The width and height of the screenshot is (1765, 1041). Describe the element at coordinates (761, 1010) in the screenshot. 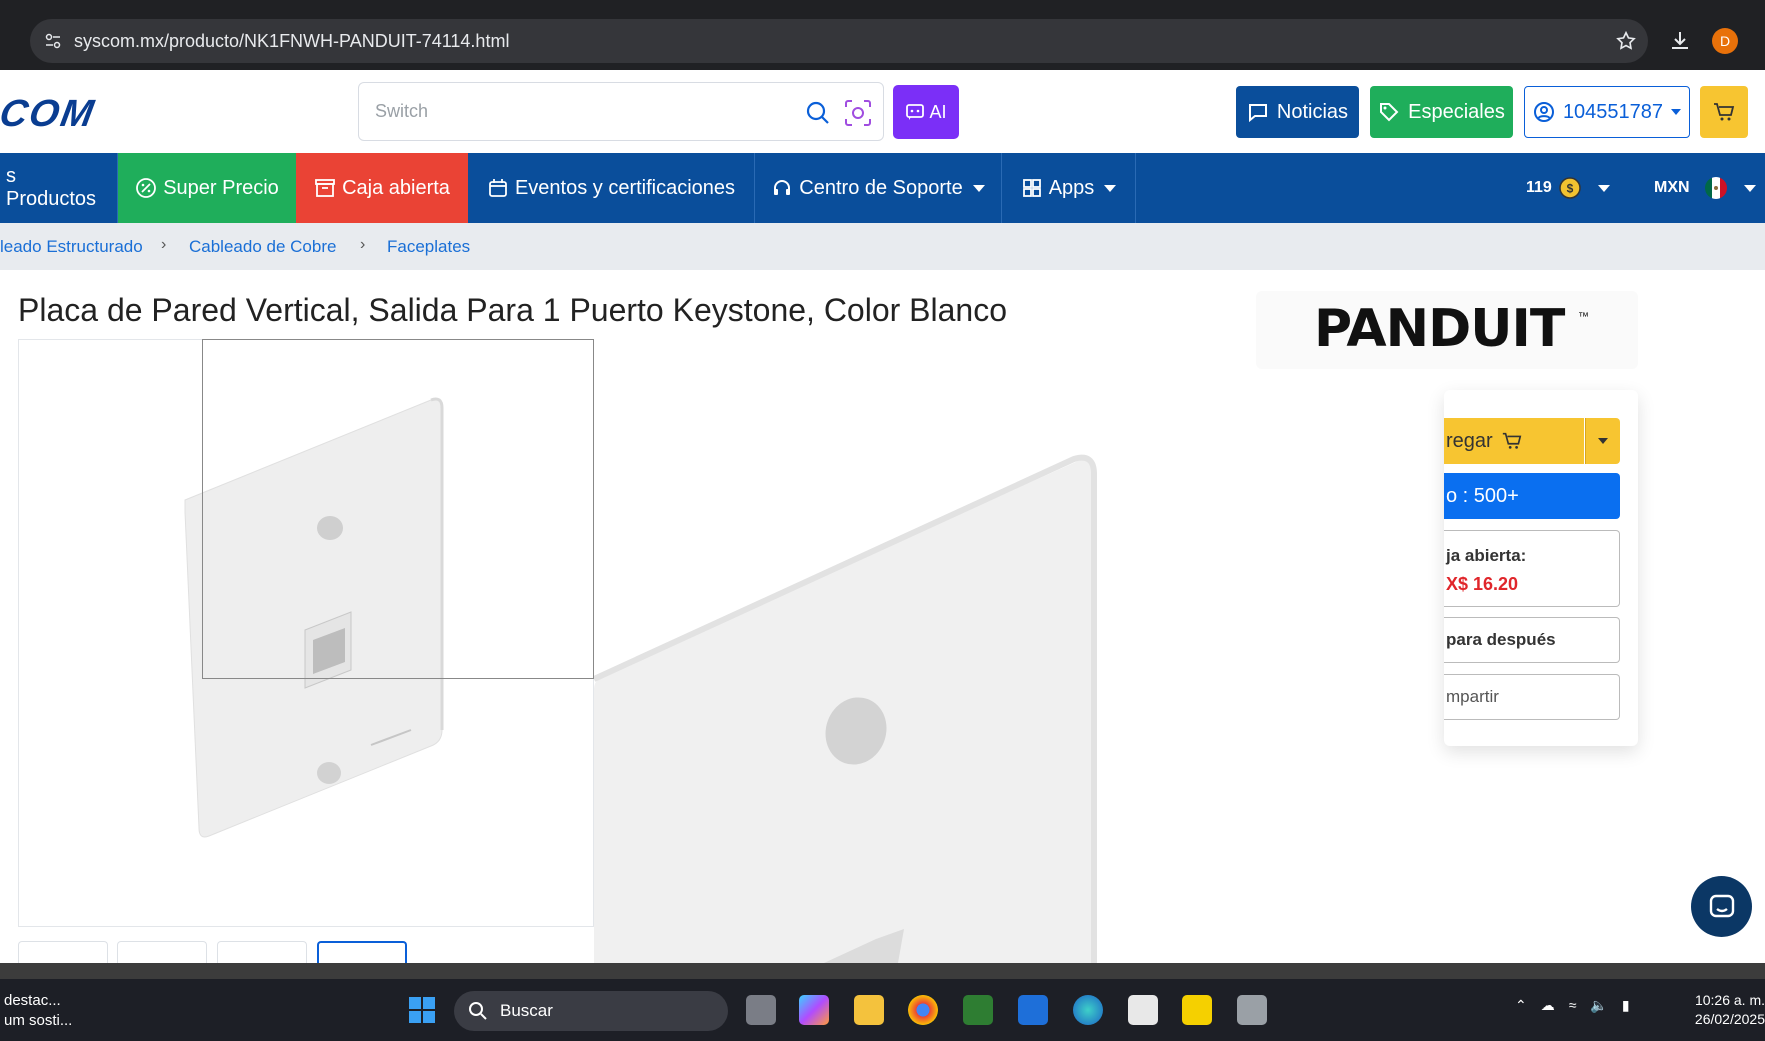

I see `task-view-icon` at that location.